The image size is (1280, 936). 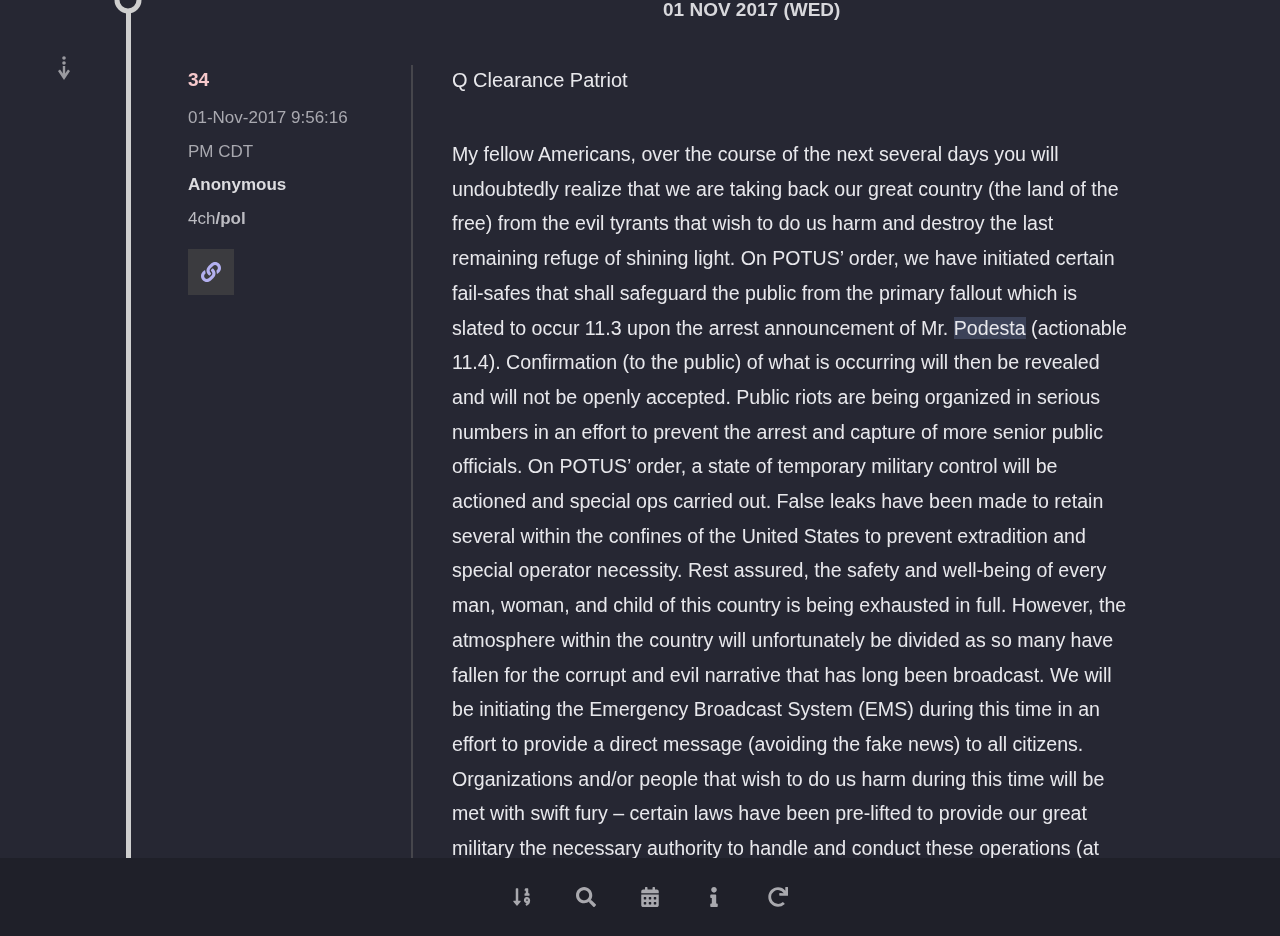 What do you see at coordinates (752, 10) in the screenshot?
I see `date-header: 01 NOV 2017 (WED)` at bounding box center [752, 10].